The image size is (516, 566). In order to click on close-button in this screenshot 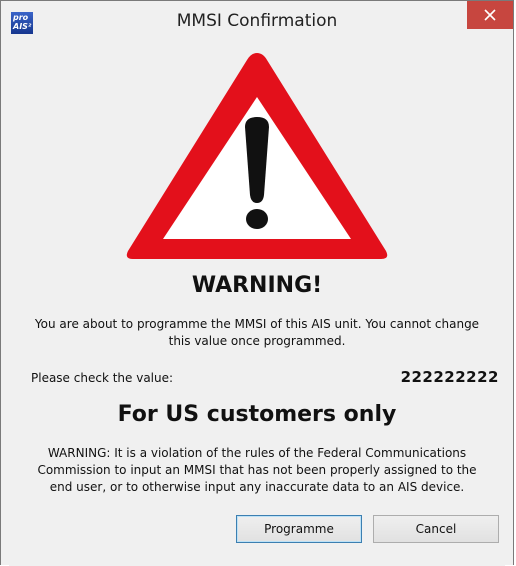, I will do `click(490, 15)`.